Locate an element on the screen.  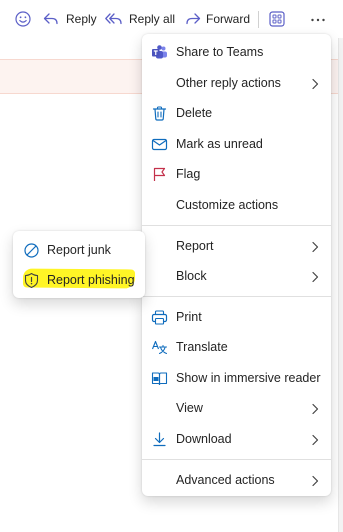
more-horizontal-icon is located at coordinates (318, 19).